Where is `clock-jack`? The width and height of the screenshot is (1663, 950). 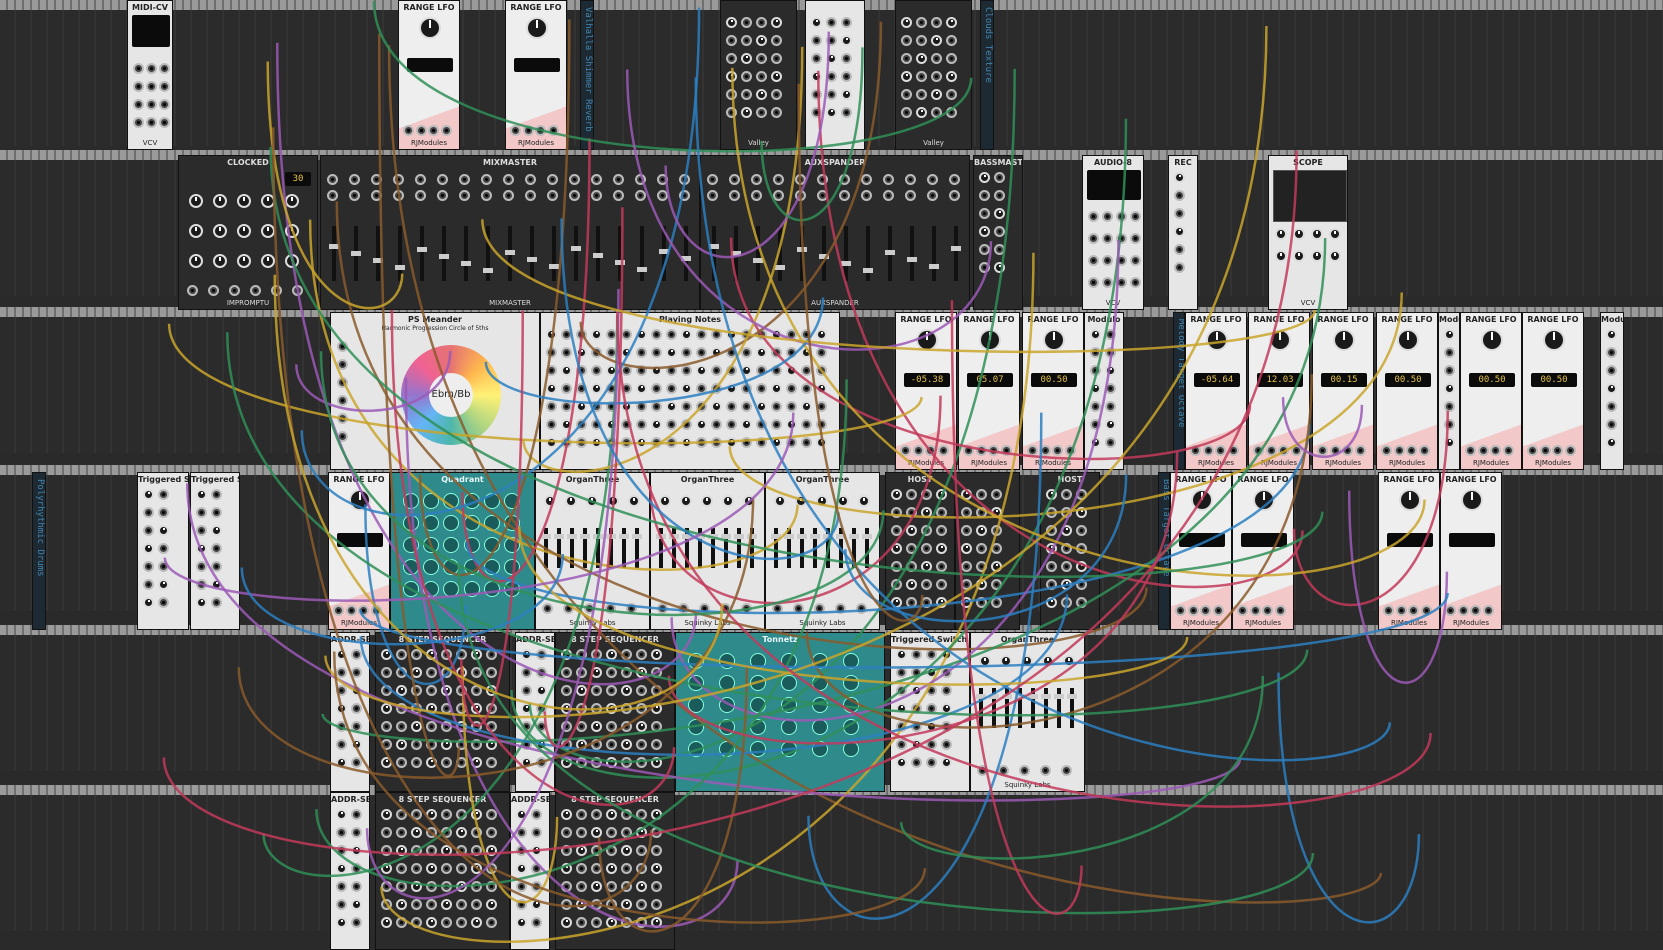 clock-jack is located at coordinates (255, 290).